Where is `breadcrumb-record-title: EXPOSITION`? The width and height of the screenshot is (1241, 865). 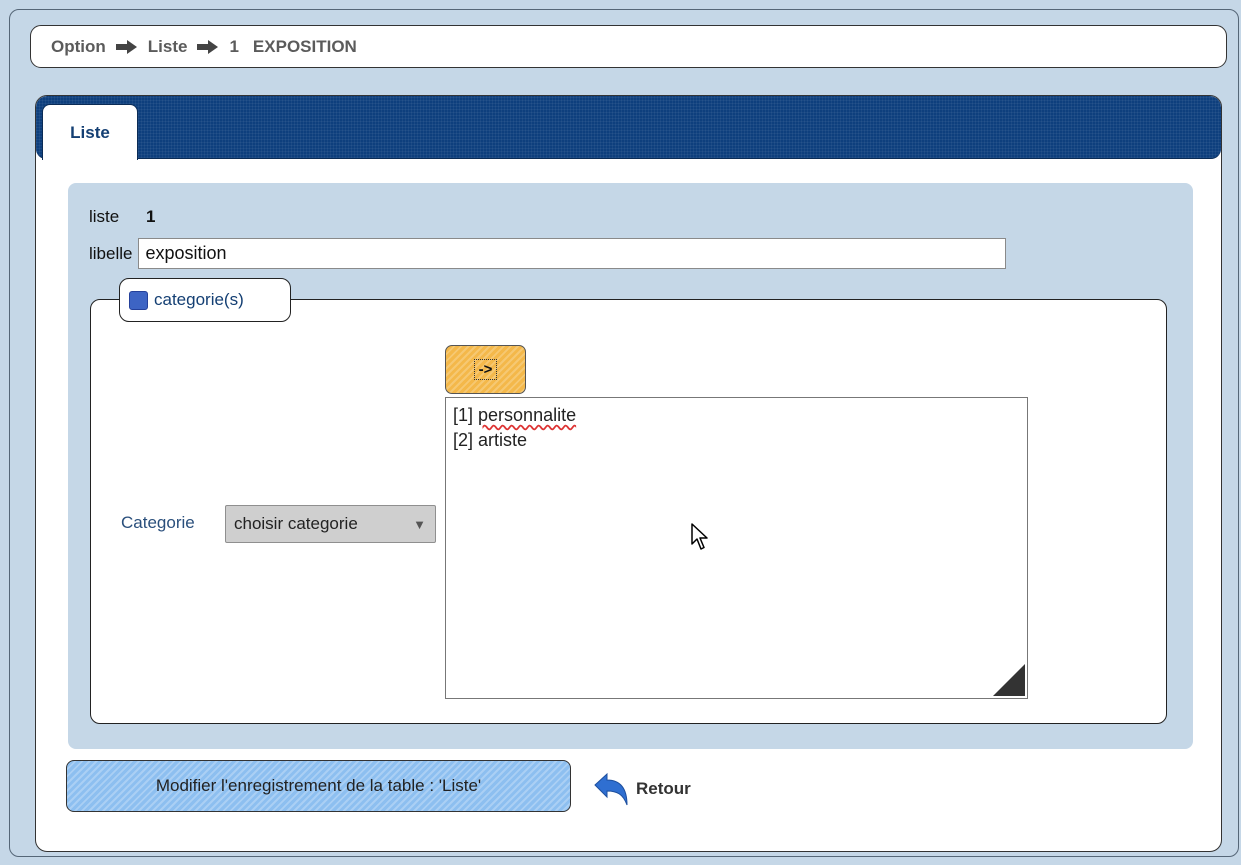 breadcrumb-record-title: EXPOSITION is located at coordinates (304, 46).